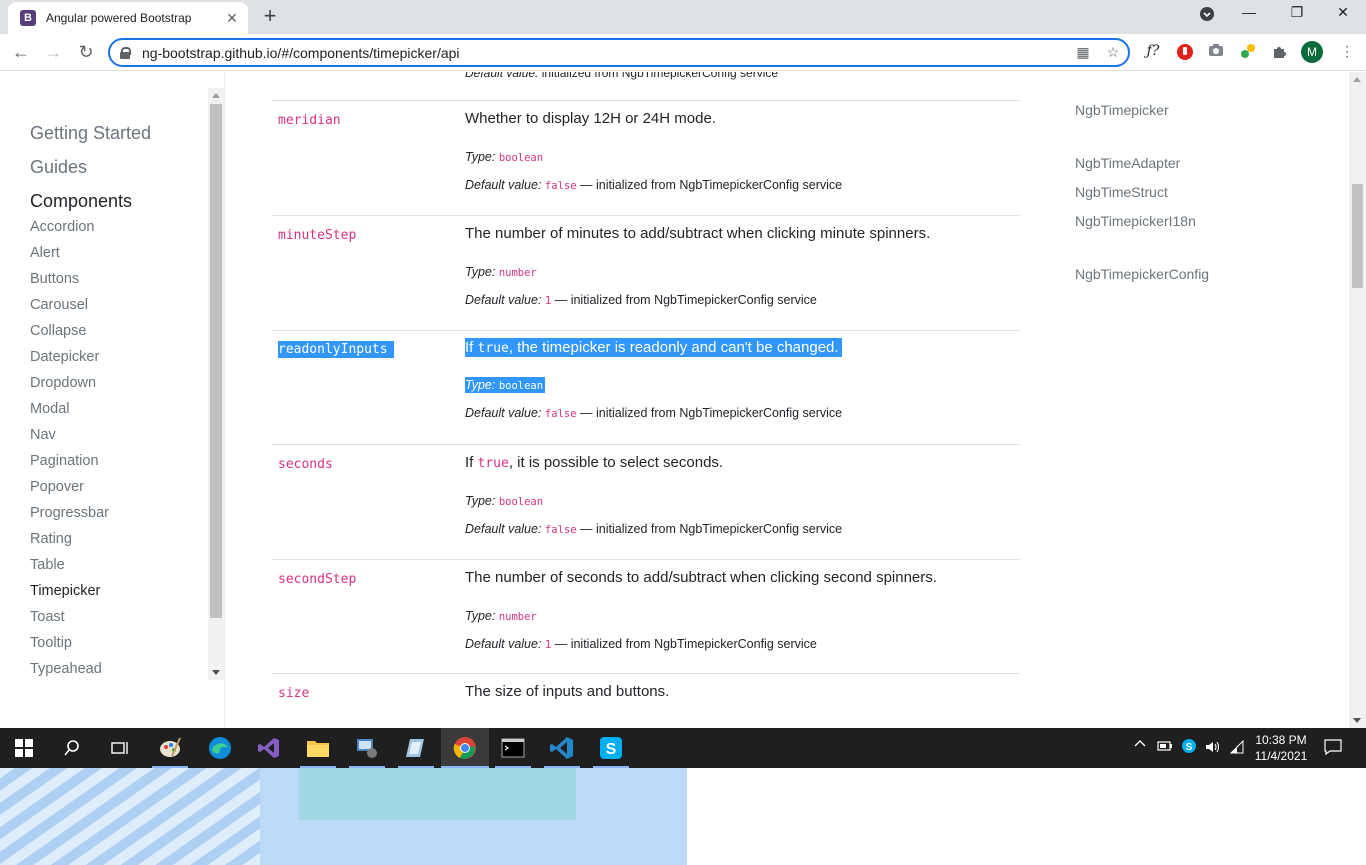 The image size is (1366, 865). What do you see at coordinates (1189, 747) in the screenshot?
I see `skype-tray-icon: S` at bounding box center [1189, 747].